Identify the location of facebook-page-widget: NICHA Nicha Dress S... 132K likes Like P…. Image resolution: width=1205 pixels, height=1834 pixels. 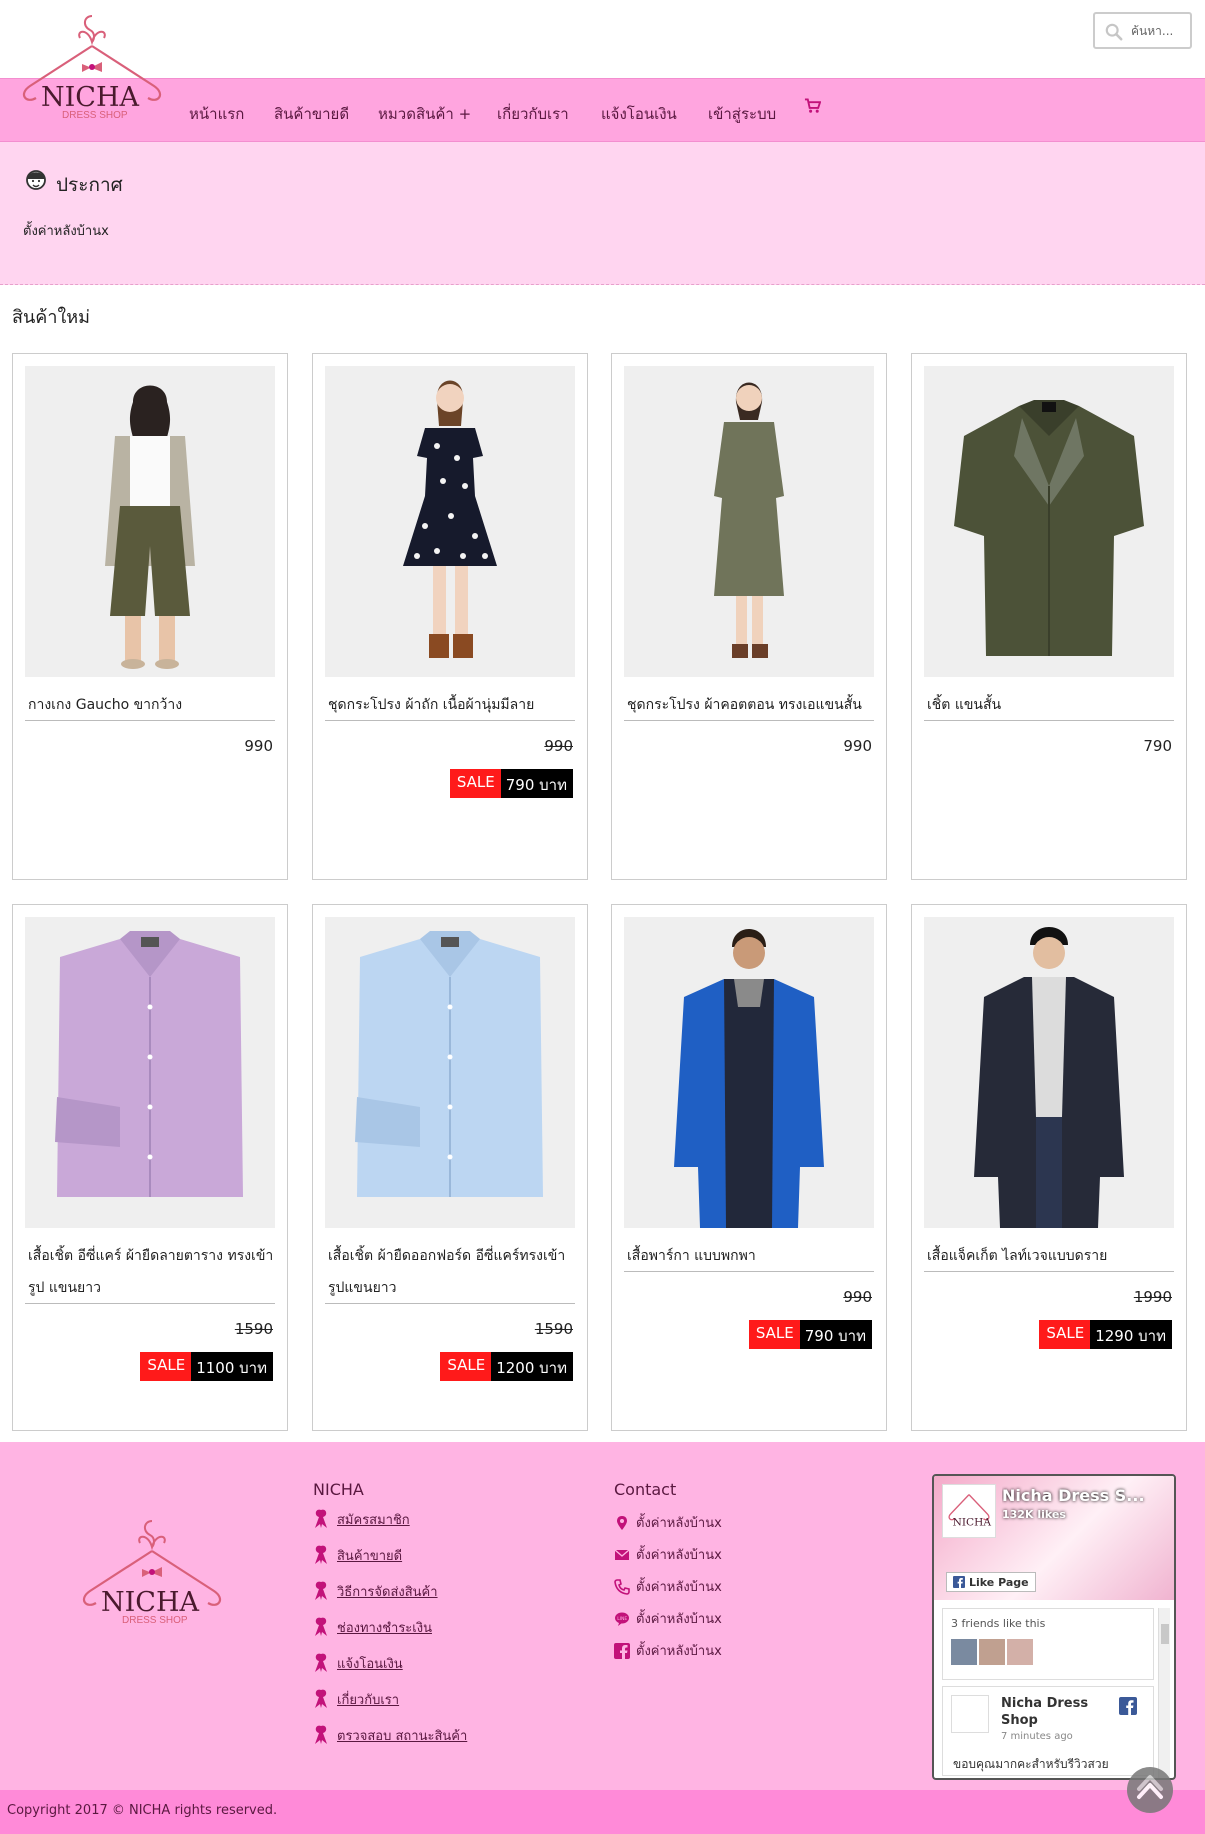
(1054, 1627).